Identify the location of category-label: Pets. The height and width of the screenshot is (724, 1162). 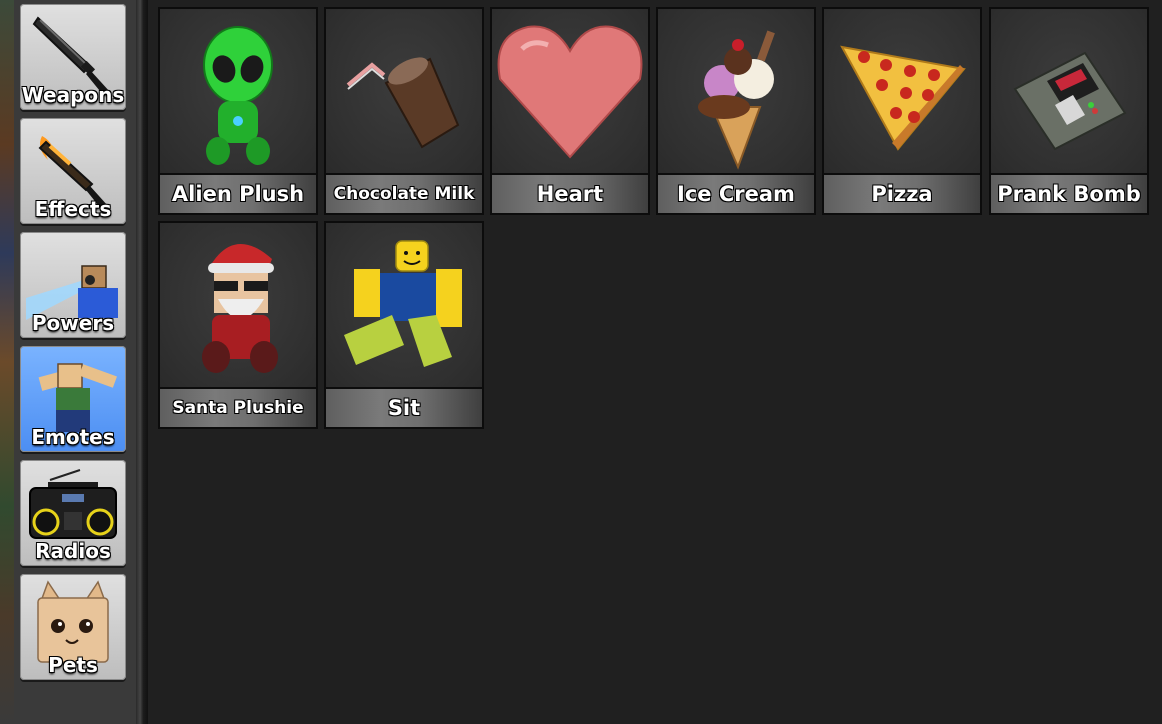
(73, 665).